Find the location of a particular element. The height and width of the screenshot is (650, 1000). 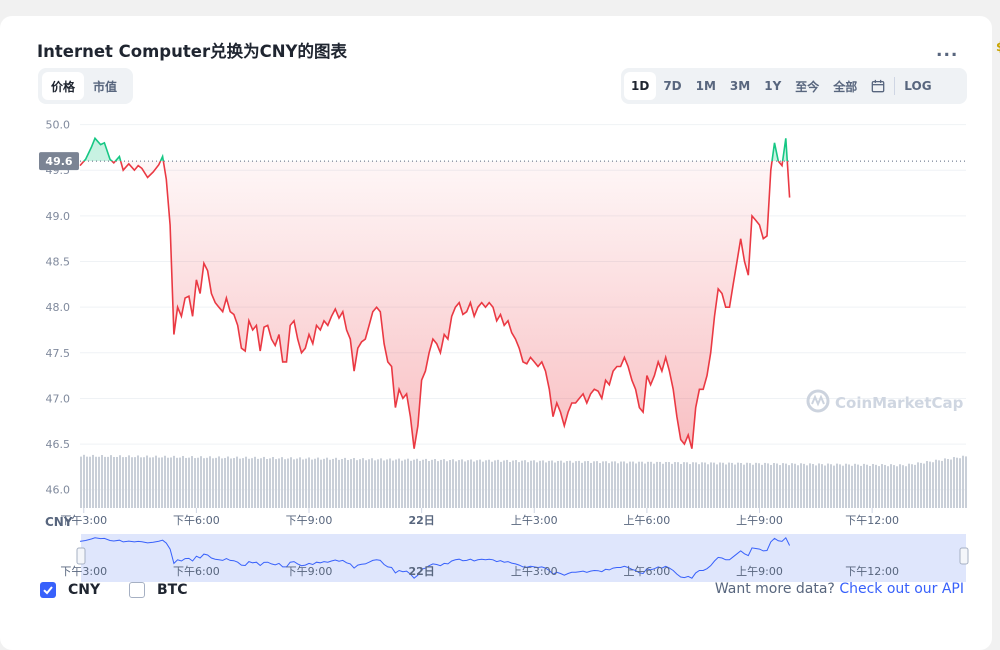

y-tick-label: 47.0 is located at coordinates (58, 398).